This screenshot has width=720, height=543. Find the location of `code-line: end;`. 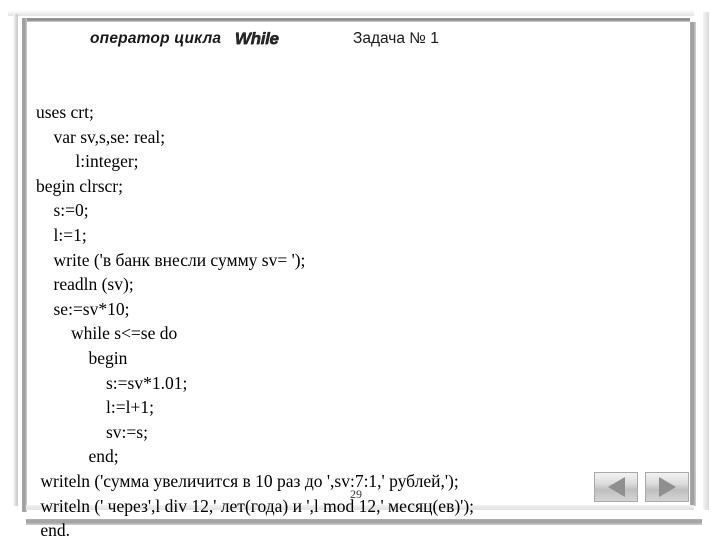

code-line: end; is located at coordinates (77, 456).